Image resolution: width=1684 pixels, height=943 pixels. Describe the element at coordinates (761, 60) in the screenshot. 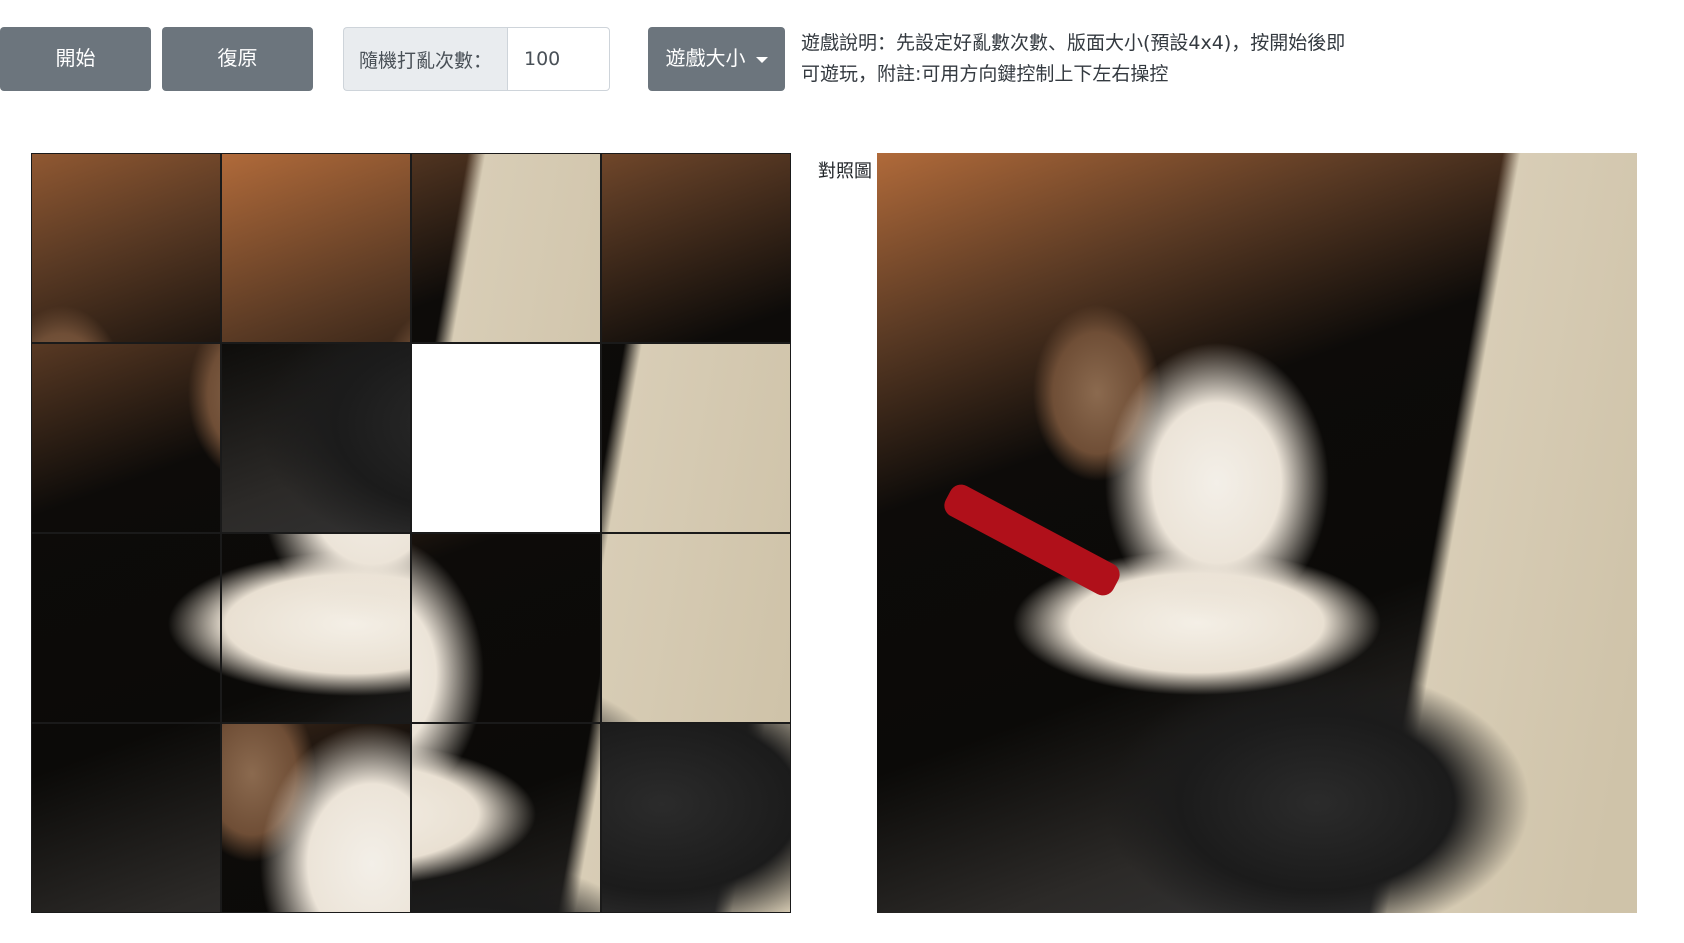

I see `caret-down-icon` at that location.